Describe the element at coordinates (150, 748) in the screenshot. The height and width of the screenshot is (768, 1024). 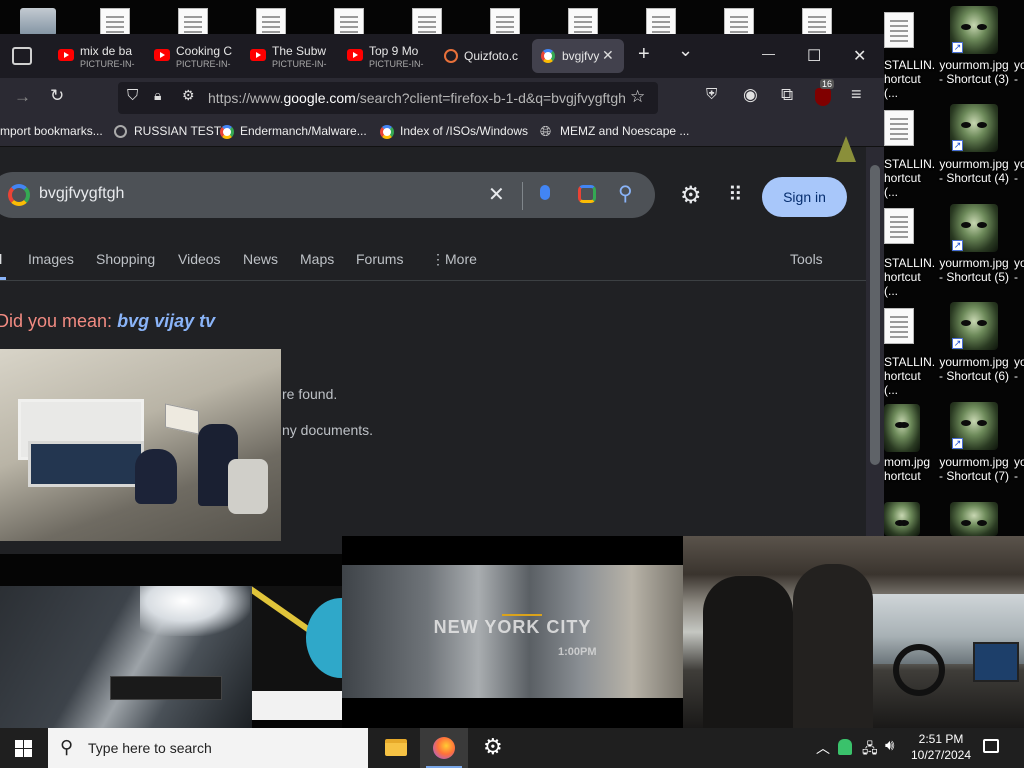
I see `taskbar-search-input: Type here to search` at that location.